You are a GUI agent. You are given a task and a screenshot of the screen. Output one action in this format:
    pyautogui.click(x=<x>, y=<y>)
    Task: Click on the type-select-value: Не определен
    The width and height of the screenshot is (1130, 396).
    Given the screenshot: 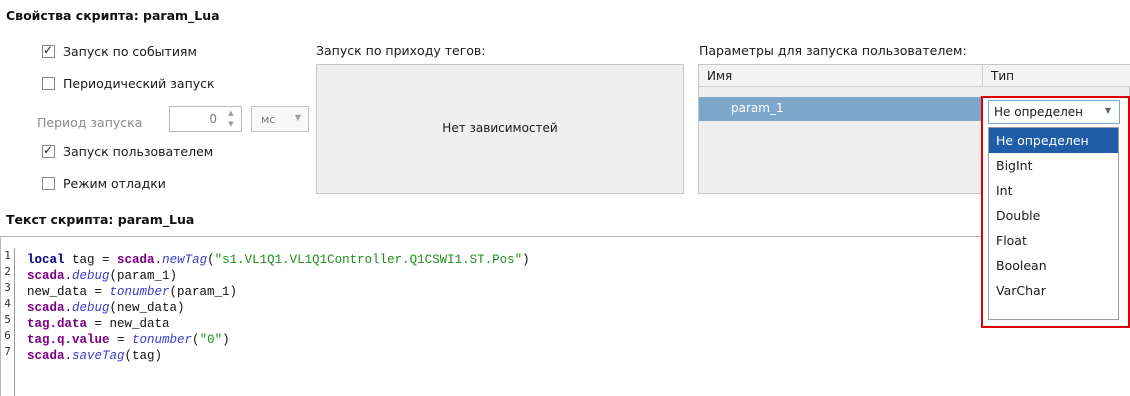 What is the action you would take?
    pyautogui.click(x=1038, y=112)
    